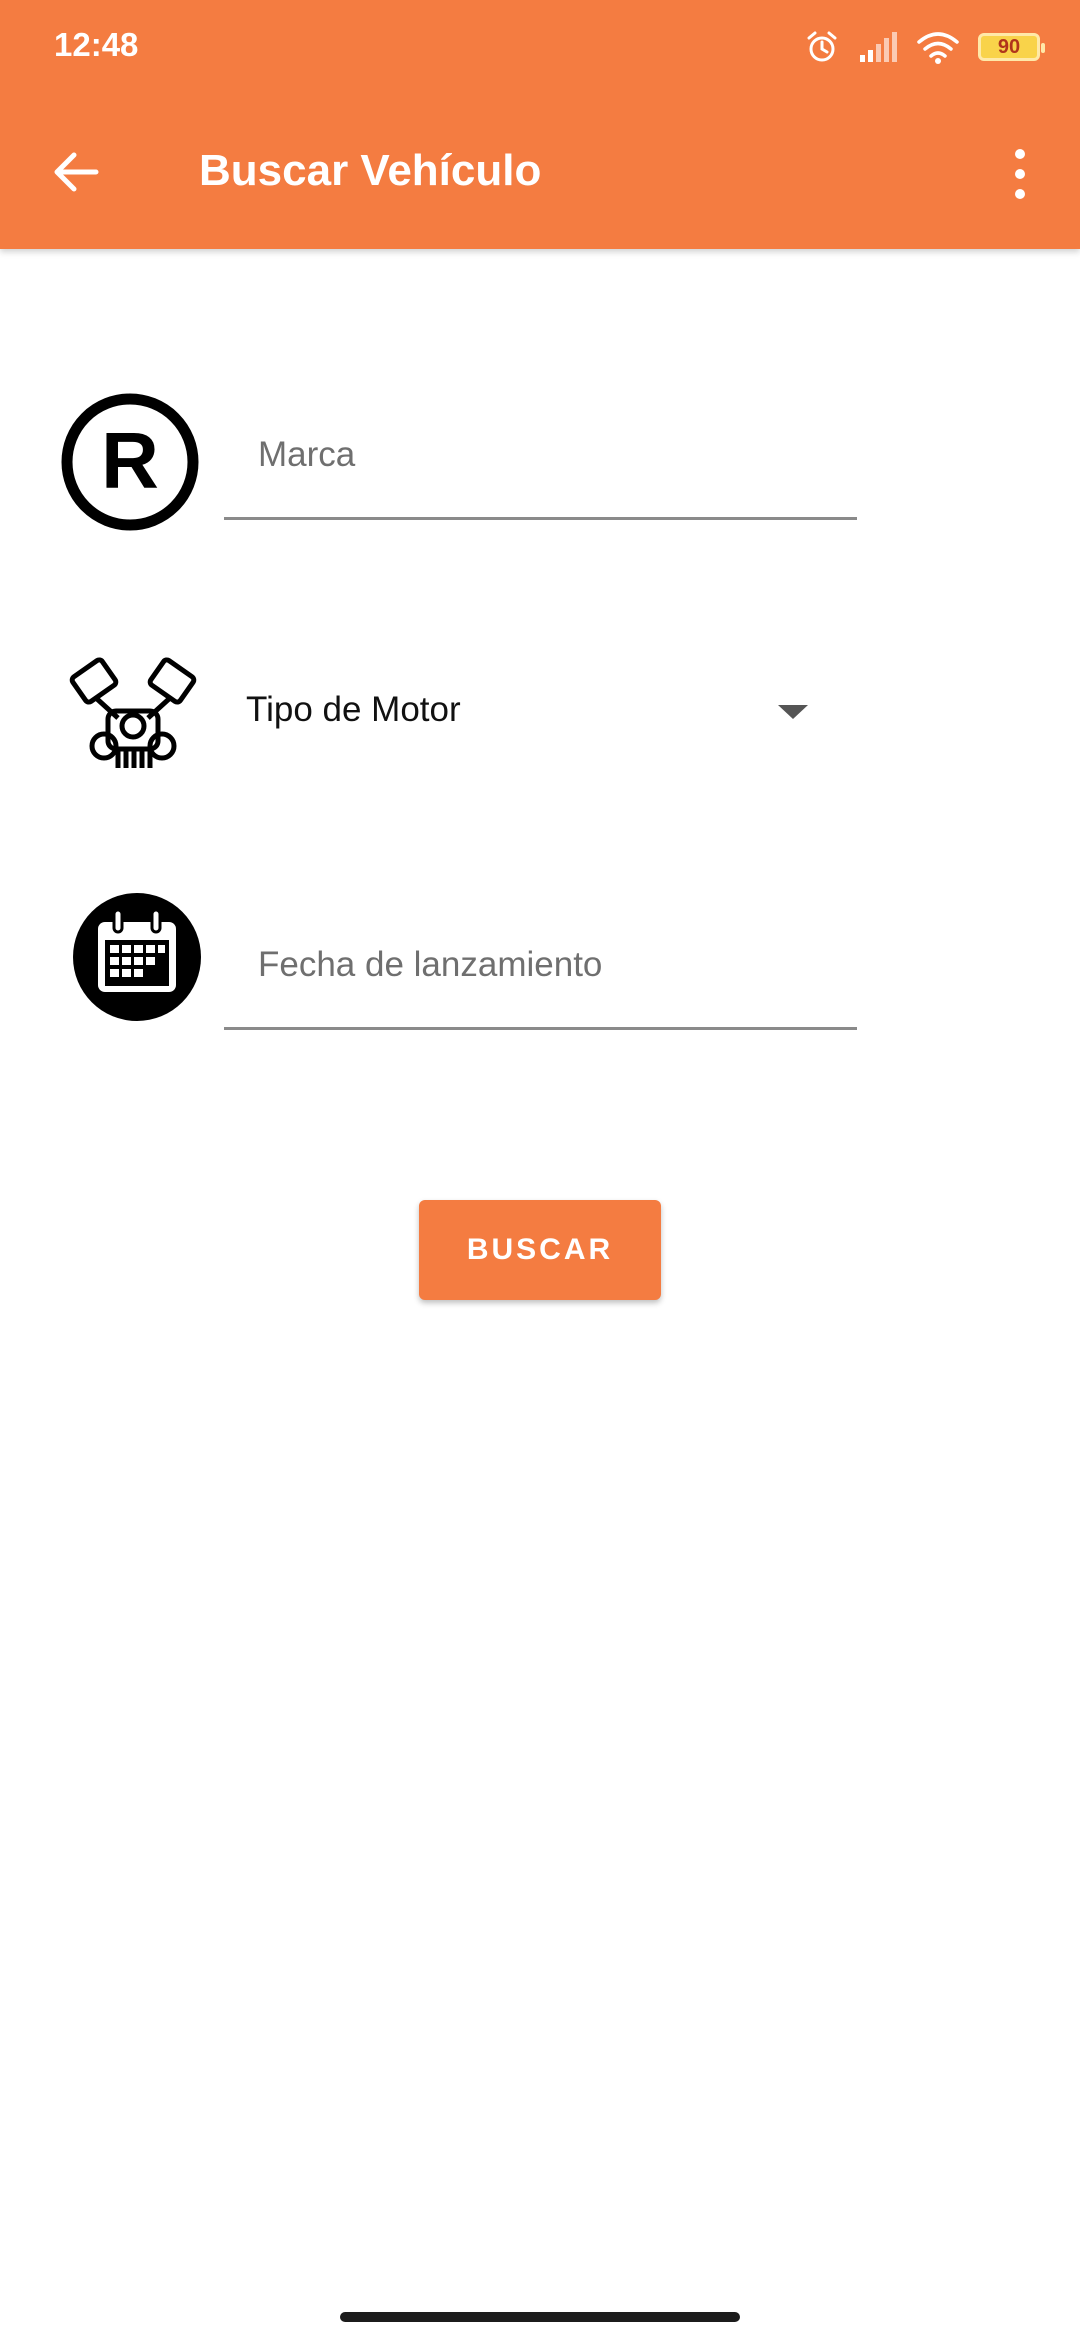 This screenshot has height=2340, width=1080. What do you see at coordinates (1009, 46) in the screenshot?
I see `battery-level: 90` at bounding box center [1009, 46].